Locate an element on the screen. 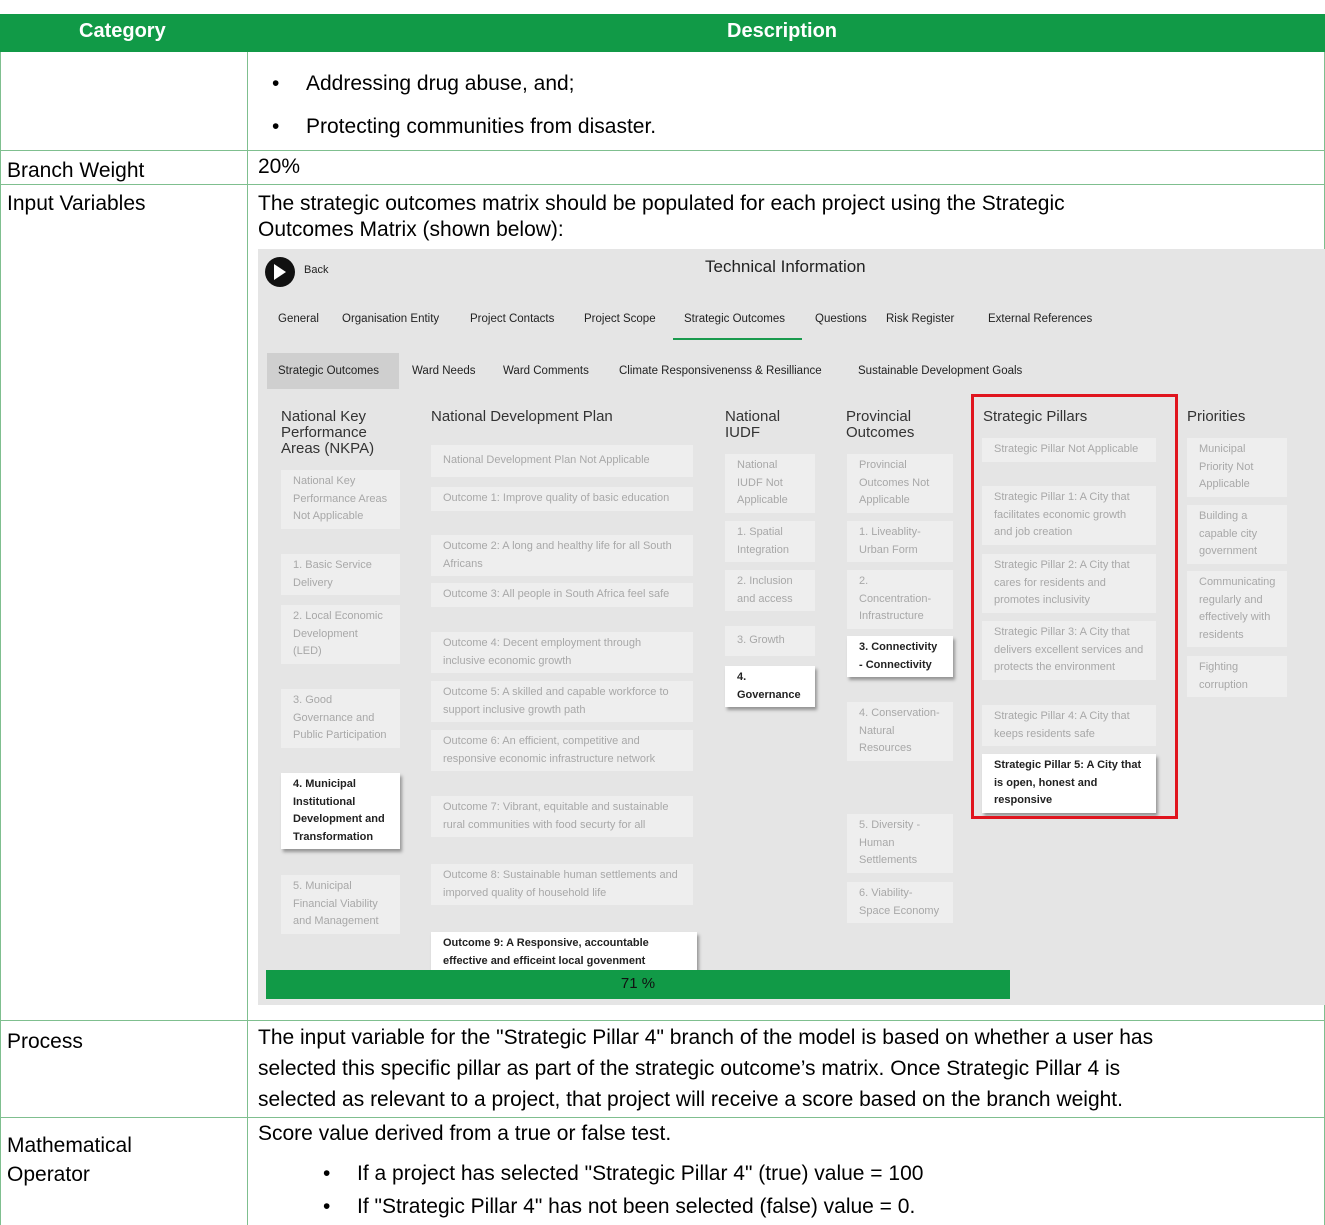 This screenshot has width=1325, height=1225. tab-questions: Questions is located at coordinates (841, 319).